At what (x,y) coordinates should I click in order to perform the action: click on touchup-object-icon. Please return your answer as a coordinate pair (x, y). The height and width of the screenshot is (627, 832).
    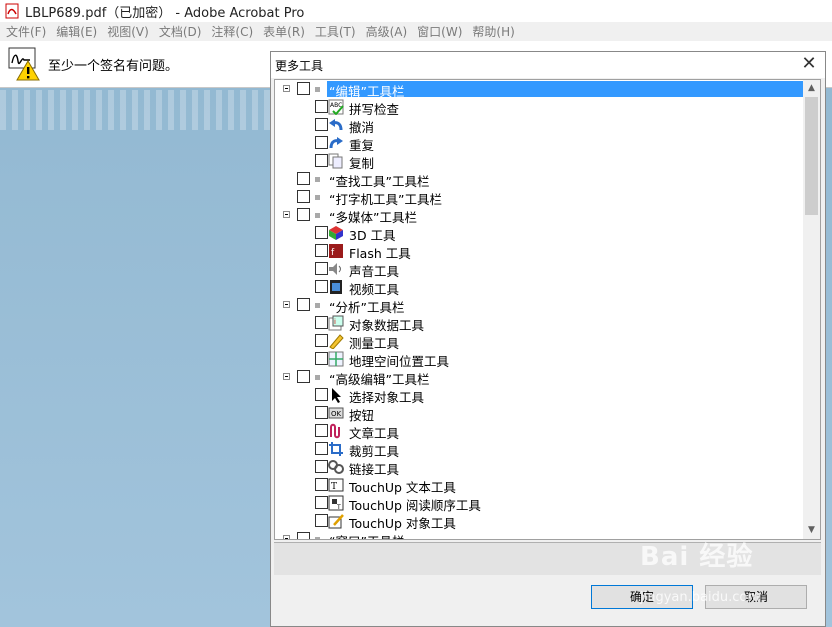
    Looking at the image, I should click on (336, 521).